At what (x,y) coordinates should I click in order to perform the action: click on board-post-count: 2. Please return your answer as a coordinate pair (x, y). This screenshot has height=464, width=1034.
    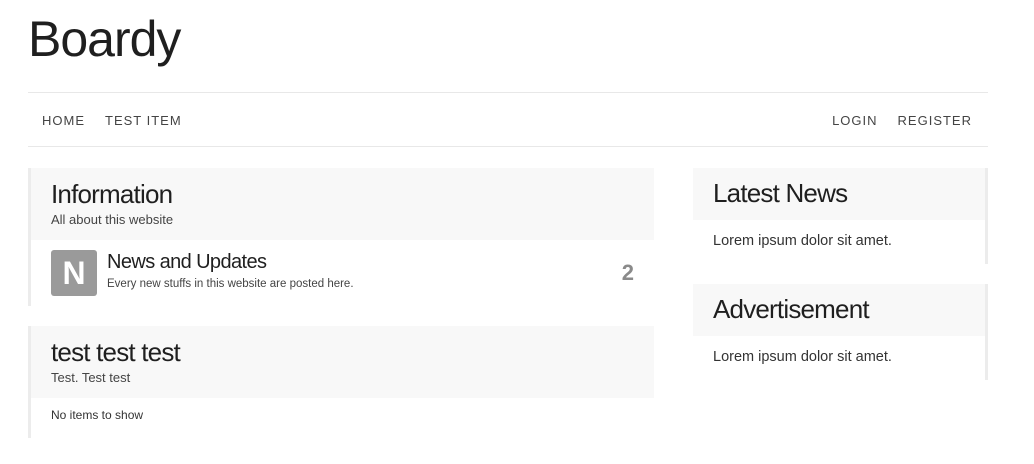
    Looking at the image, I should click on (627, 272).